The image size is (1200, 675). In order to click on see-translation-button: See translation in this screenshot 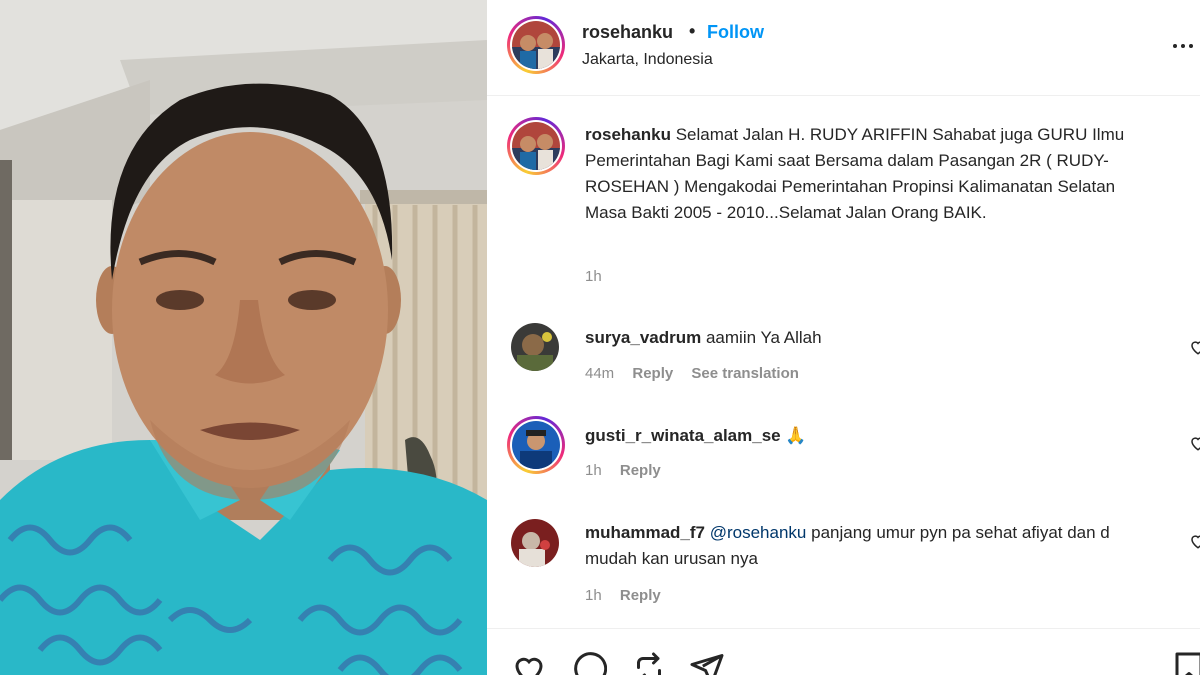, I will do `click(745, 373)`.